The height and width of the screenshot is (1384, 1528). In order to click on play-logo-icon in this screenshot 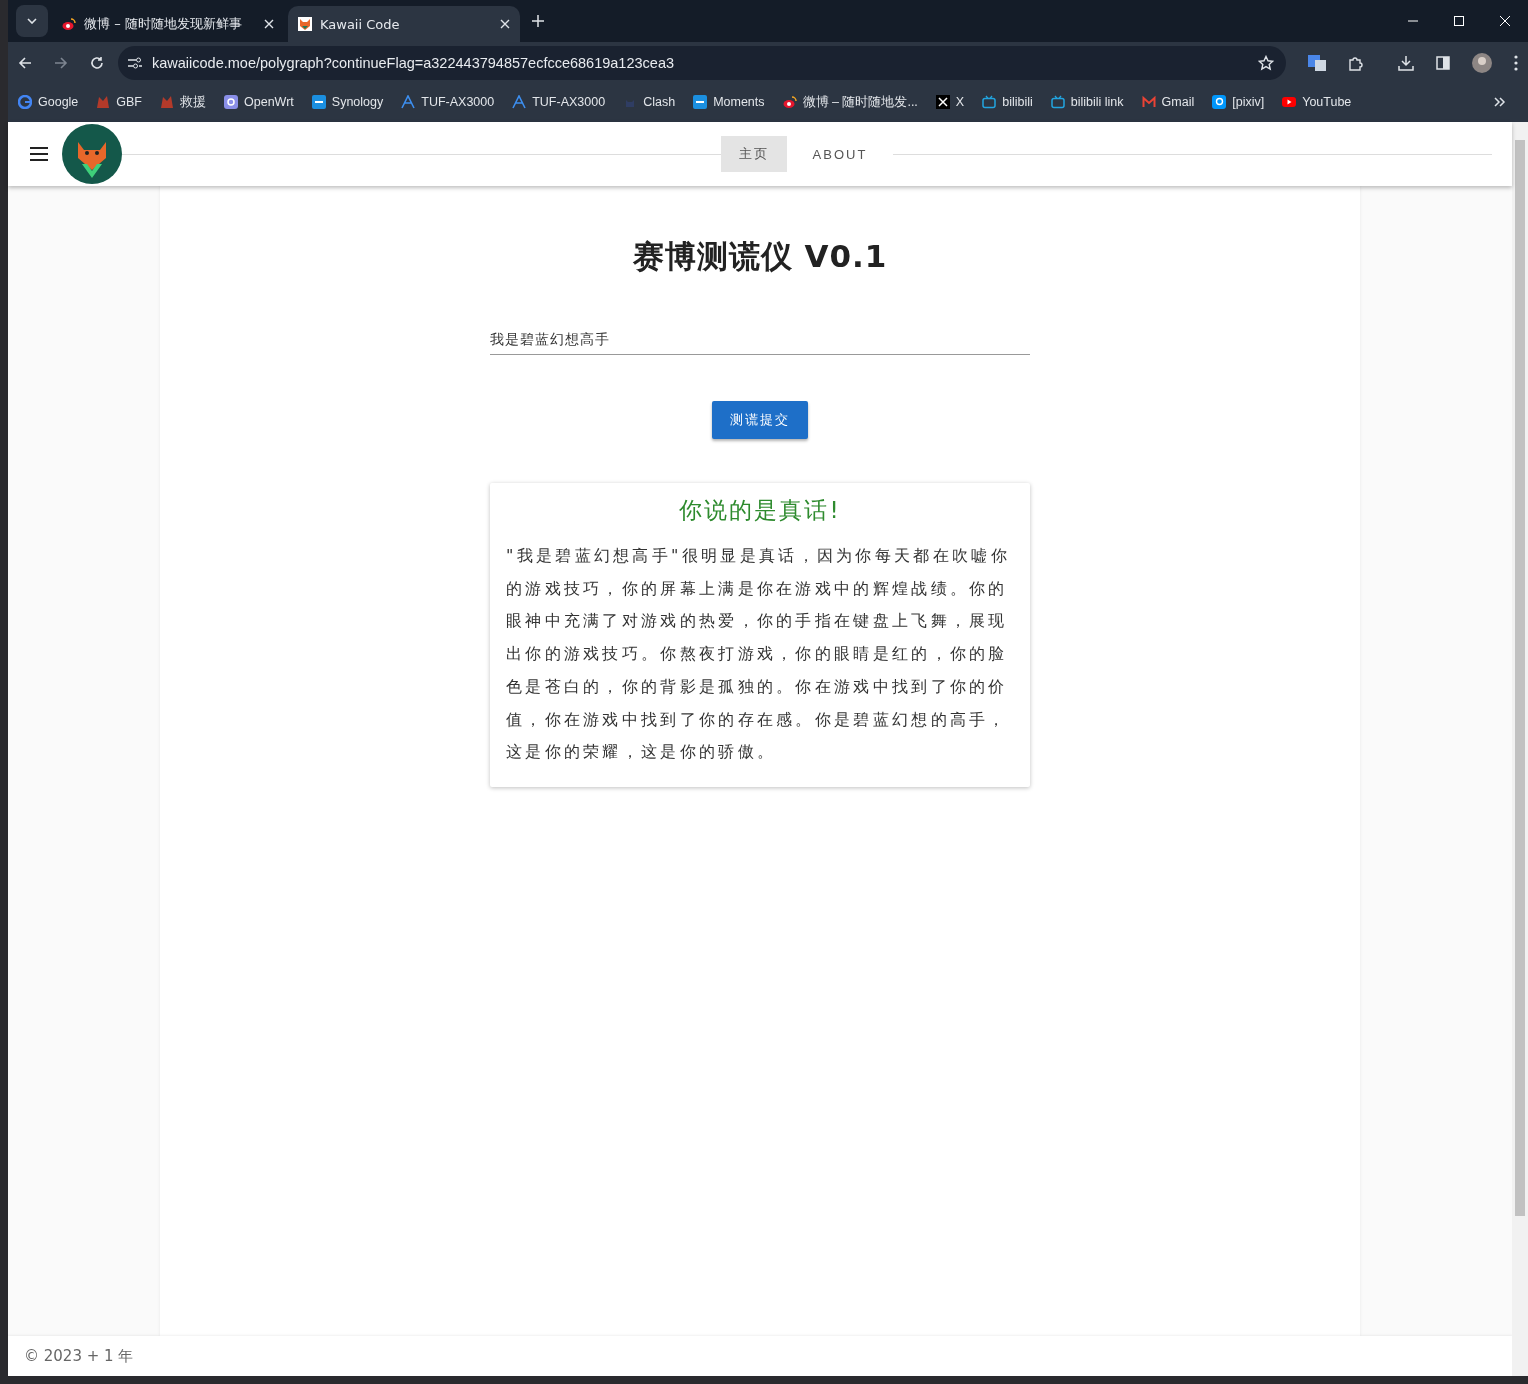, I will do `click(1289, 102)`.